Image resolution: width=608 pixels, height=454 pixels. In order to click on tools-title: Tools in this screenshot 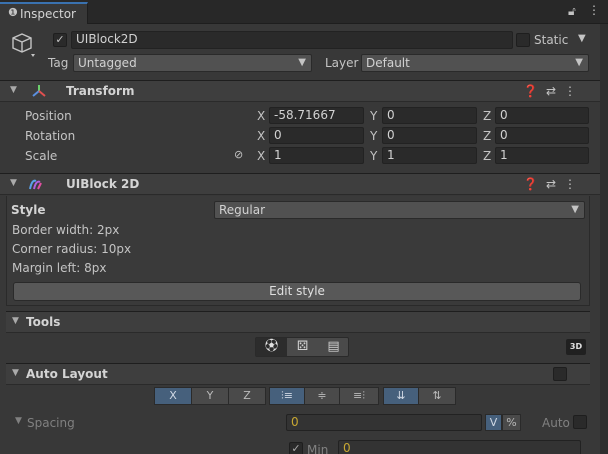, I will do `click(43, 322)`.